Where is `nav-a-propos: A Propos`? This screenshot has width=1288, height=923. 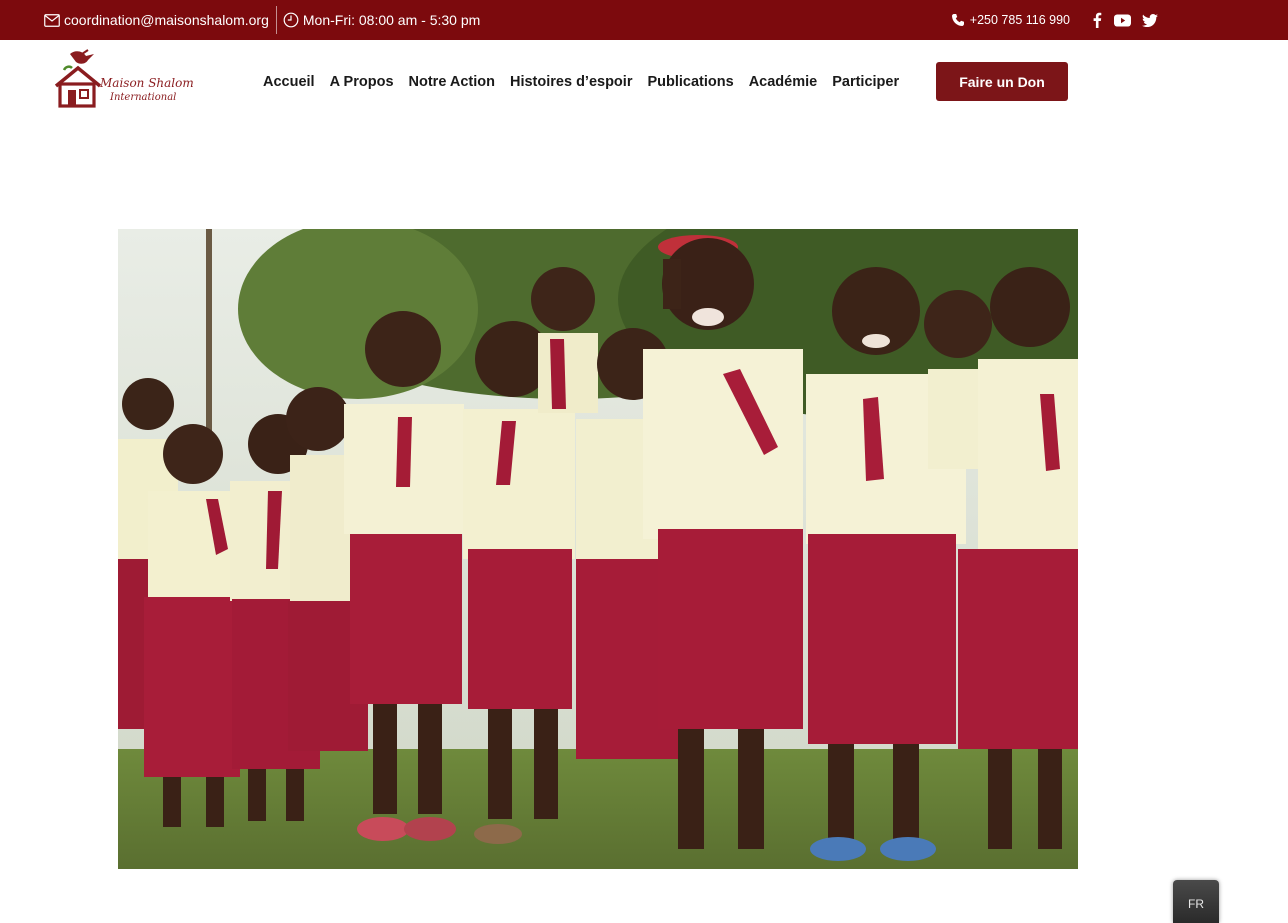 nav-a-propos: A Propos is located at coordinates (362, 82).